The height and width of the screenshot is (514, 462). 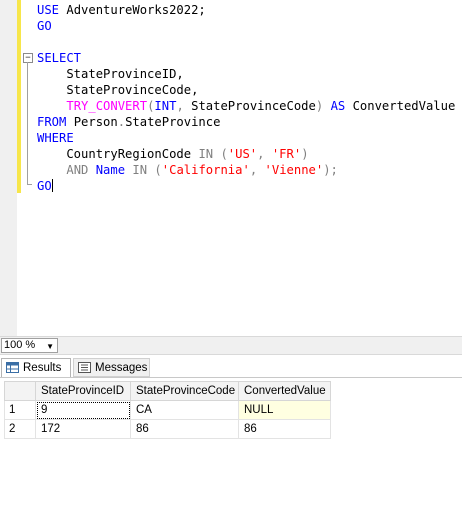 I want to click on table-row: 1 9 CA NULL, so click(x=167, y=410).